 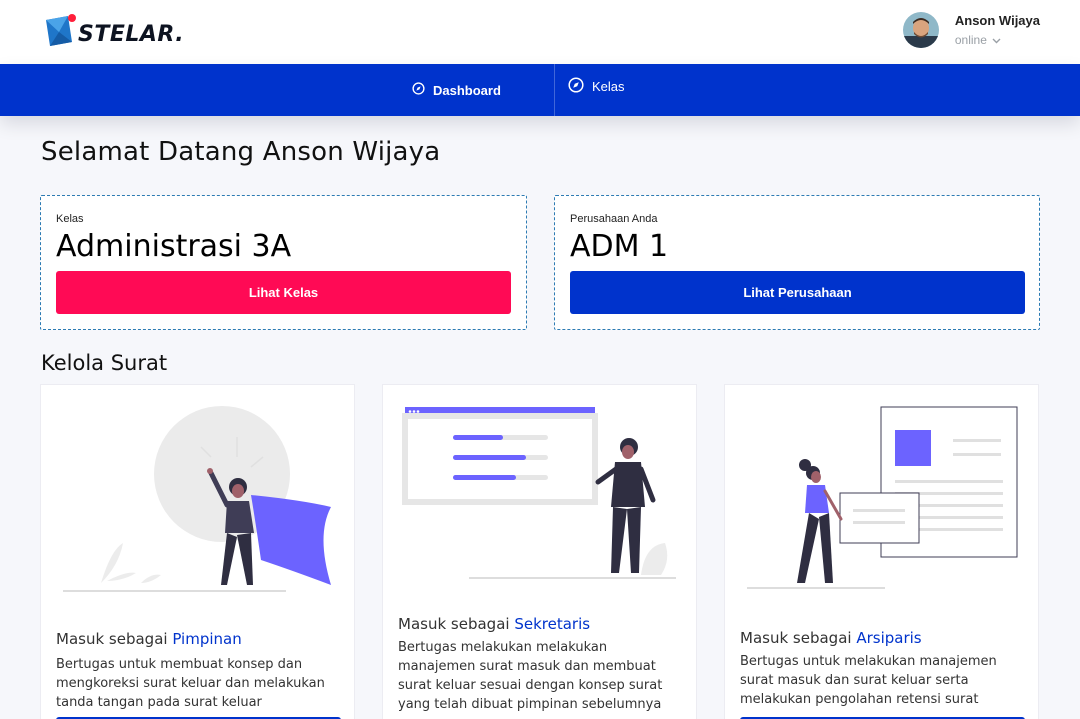 What do you see at coordinates (797, 292) in the screenshot?
I see `view-company-button: Lihat Perusahaan` at bounding box center [797, 292].